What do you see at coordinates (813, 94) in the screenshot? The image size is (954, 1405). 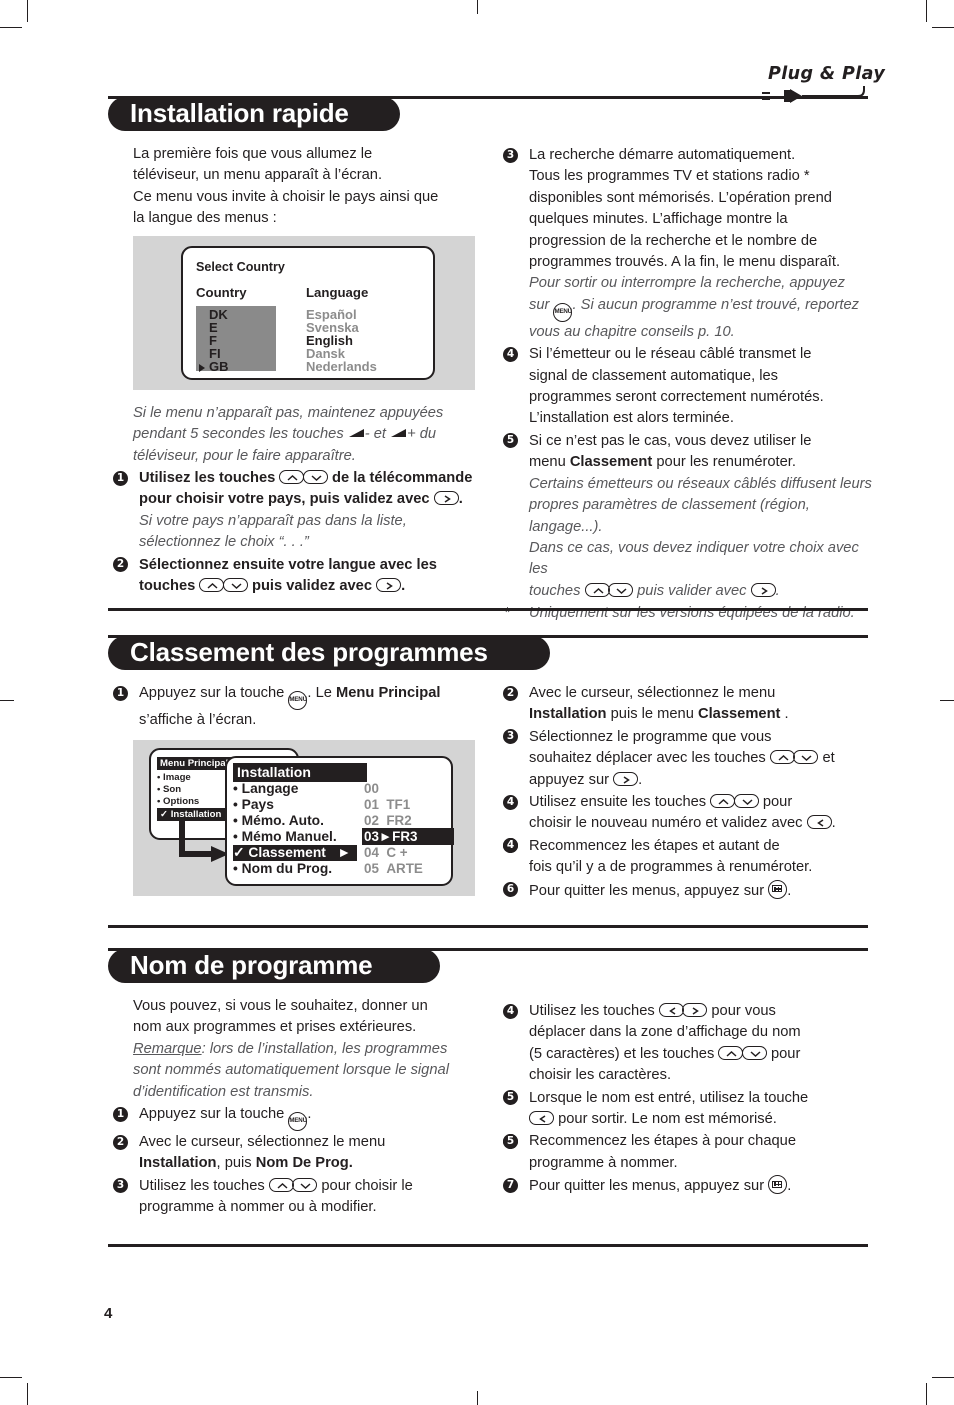 I see `plug-cord-icon` at bounding box center [813, 94].